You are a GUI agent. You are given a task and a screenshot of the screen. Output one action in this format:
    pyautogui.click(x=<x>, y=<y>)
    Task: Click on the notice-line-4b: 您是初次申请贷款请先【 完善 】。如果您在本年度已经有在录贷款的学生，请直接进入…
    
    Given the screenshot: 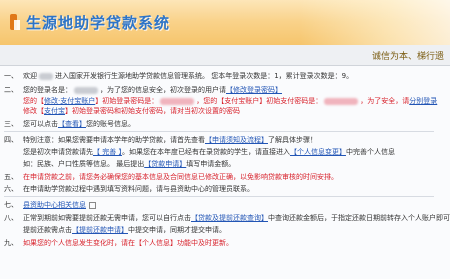 What is the action you would take?
    pyautogui.click(x=209, y=152)
    